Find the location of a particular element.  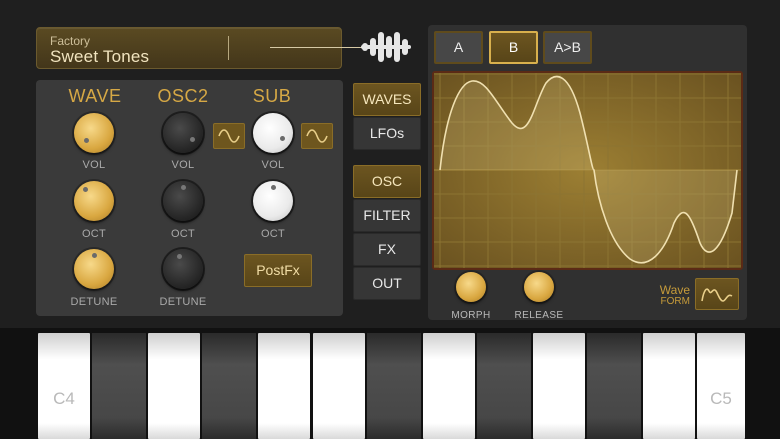

morph-label: MORPH is located at coordinates (471, 315).